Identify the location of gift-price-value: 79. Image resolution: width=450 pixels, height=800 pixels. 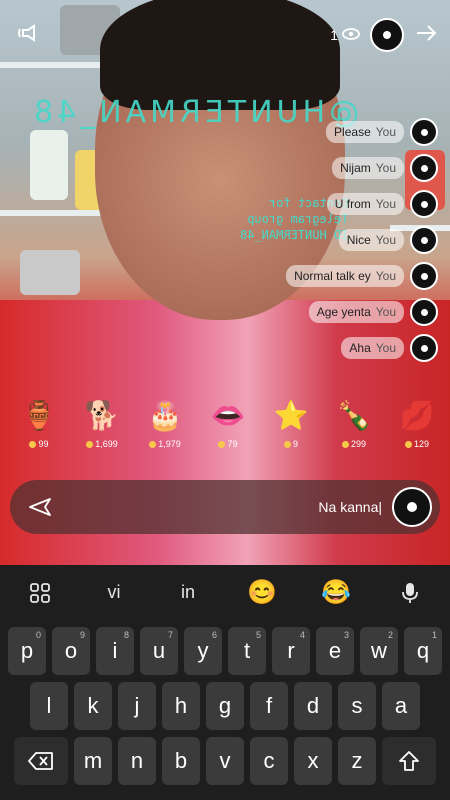
(232, 444).